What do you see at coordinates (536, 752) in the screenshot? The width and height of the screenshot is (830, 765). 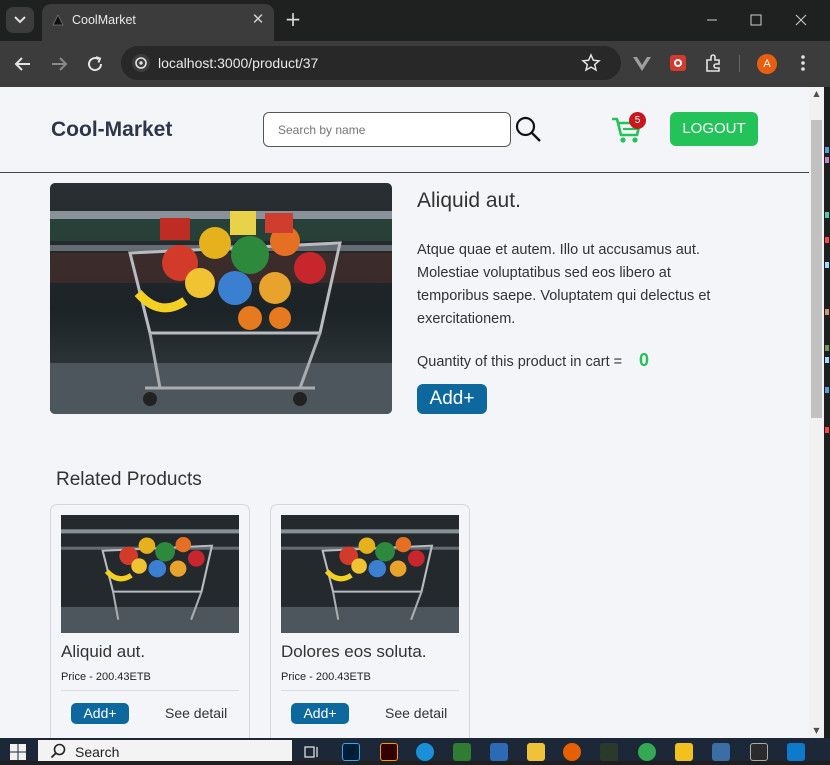 I see `file-explorer-icon` at bounding box center [536, 752].